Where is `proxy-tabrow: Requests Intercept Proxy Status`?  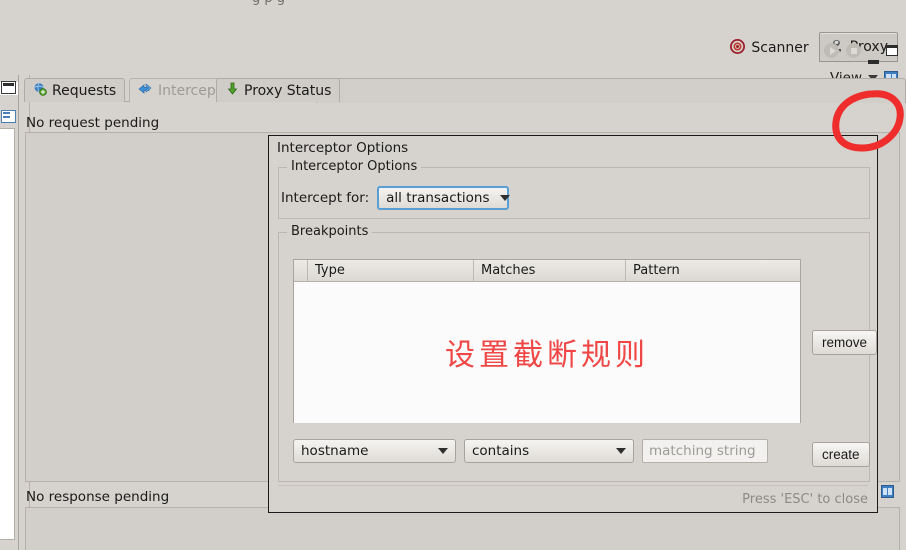 proxy-tabrow: Requests Intercept Proxy Status is located at coordinates (464, 90).